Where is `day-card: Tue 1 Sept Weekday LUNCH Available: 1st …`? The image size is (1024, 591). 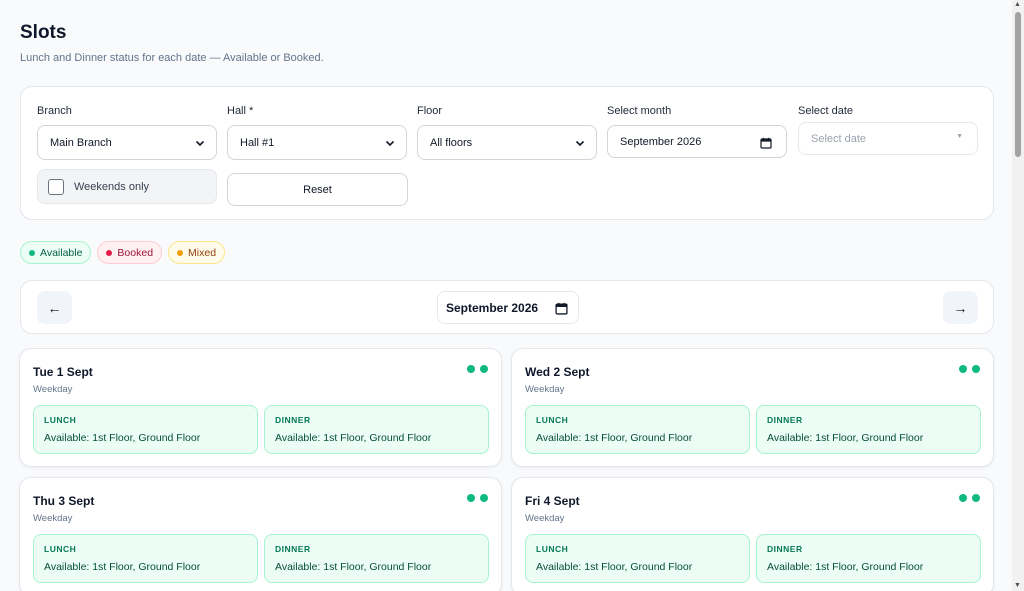 day-card: Tue 1 Sept Weekday LUNCH Available: 1st … is located at coordinates (260, 407).